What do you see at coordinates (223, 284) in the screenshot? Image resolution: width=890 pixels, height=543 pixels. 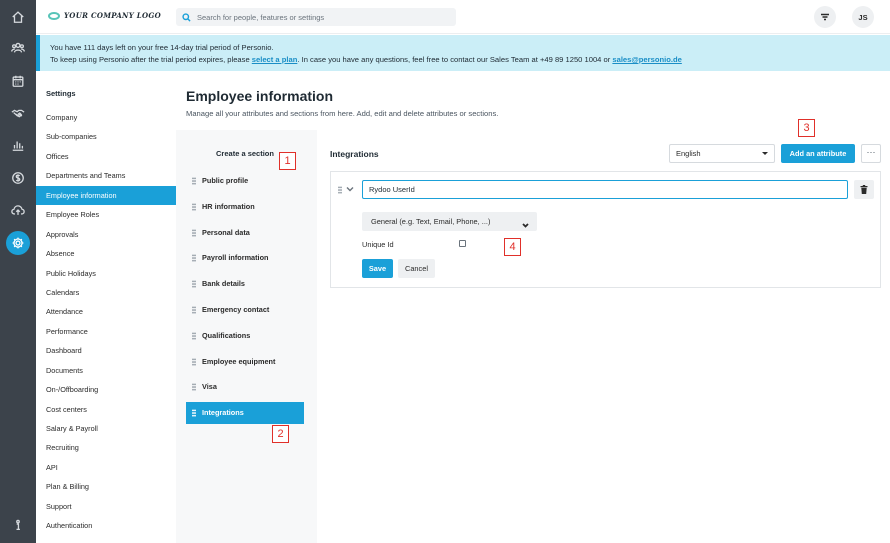 I see `section-label: Bank details` at bounding box center [223, 284].